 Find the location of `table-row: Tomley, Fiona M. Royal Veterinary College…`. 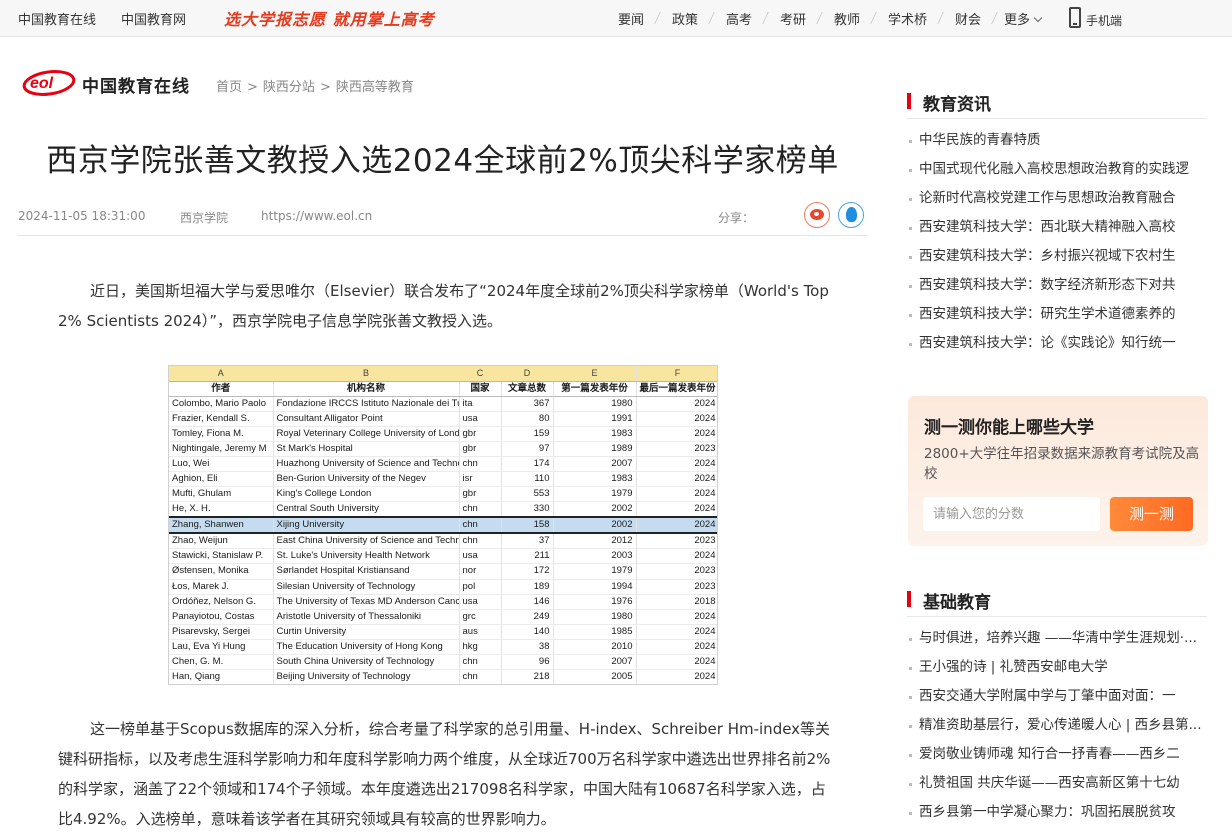

table-row: Tomley, Fiona M. Royal Veterinary College… is located at coordinates (443, 434).